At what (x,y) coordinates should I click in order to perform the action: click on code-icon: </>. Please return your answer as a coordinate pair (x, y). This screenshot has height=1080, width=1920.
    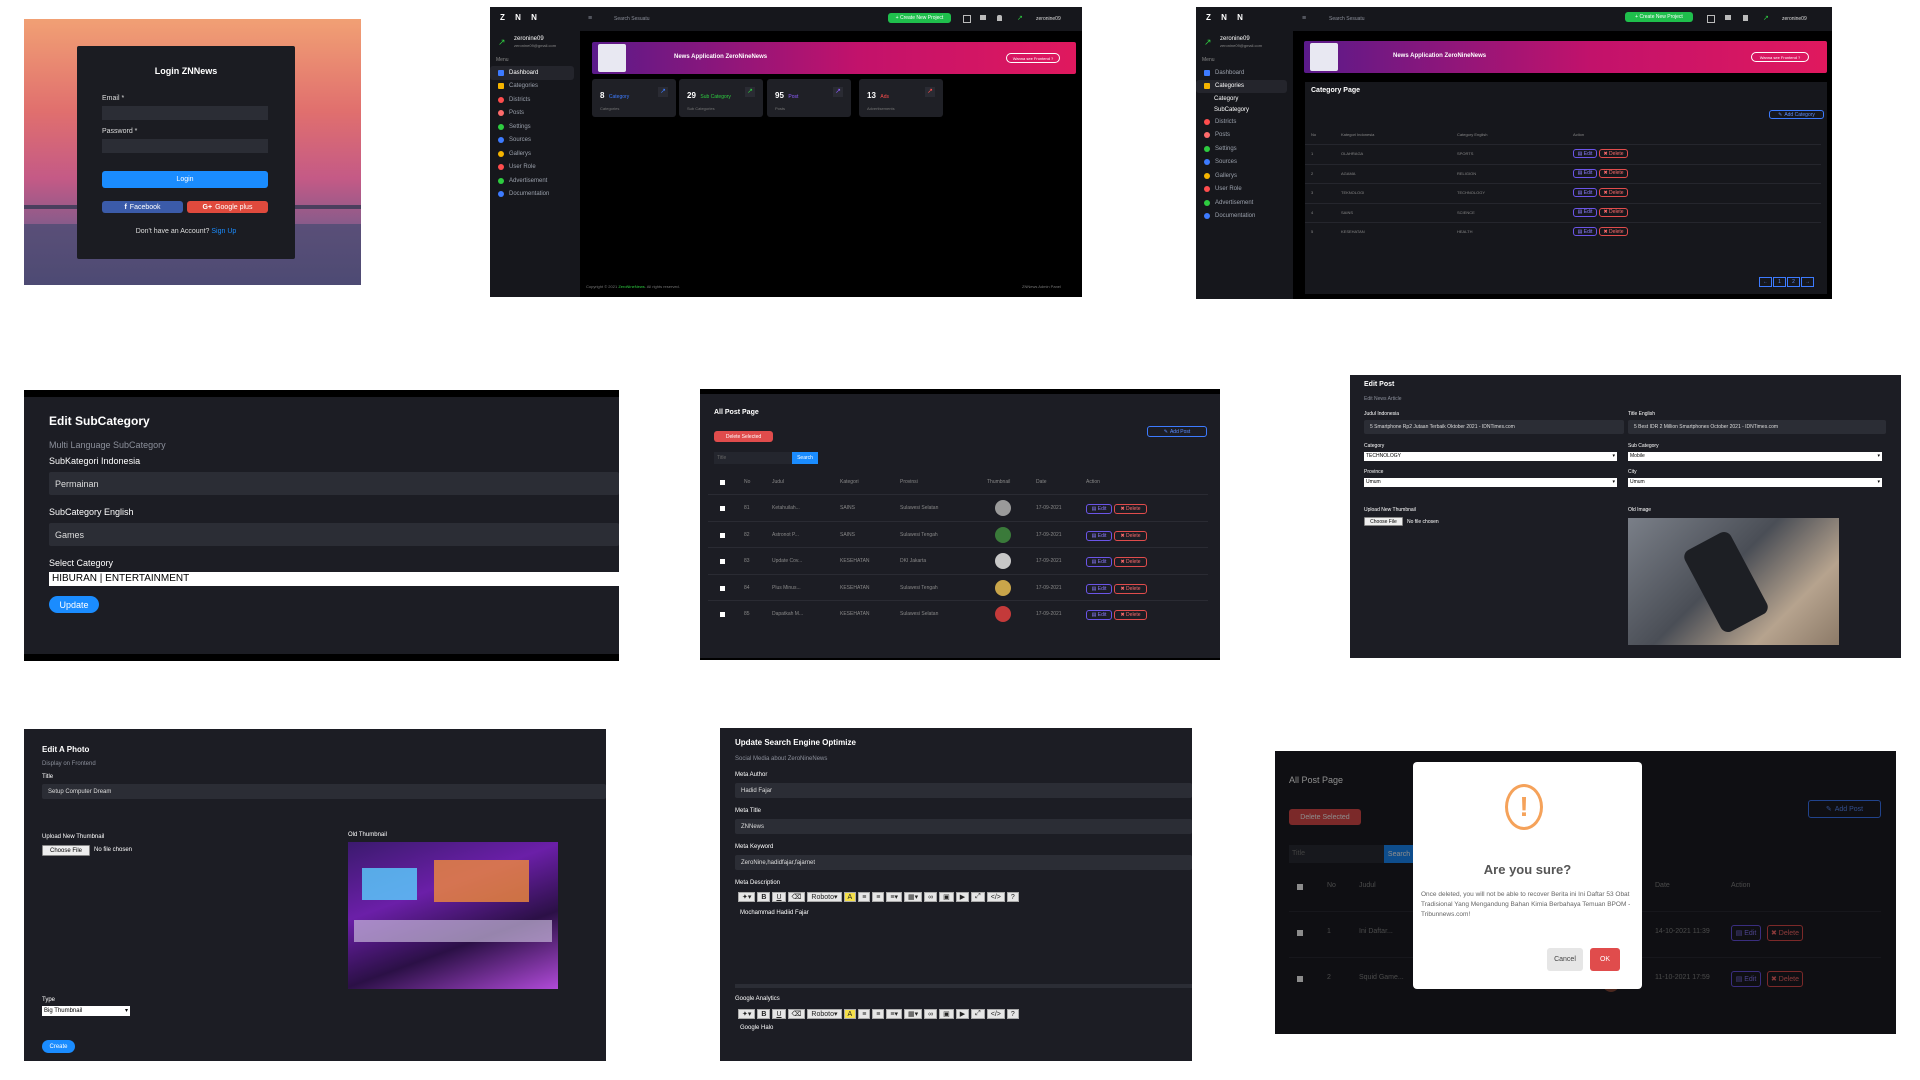
    Looking at the image, I should click on (995, 897).